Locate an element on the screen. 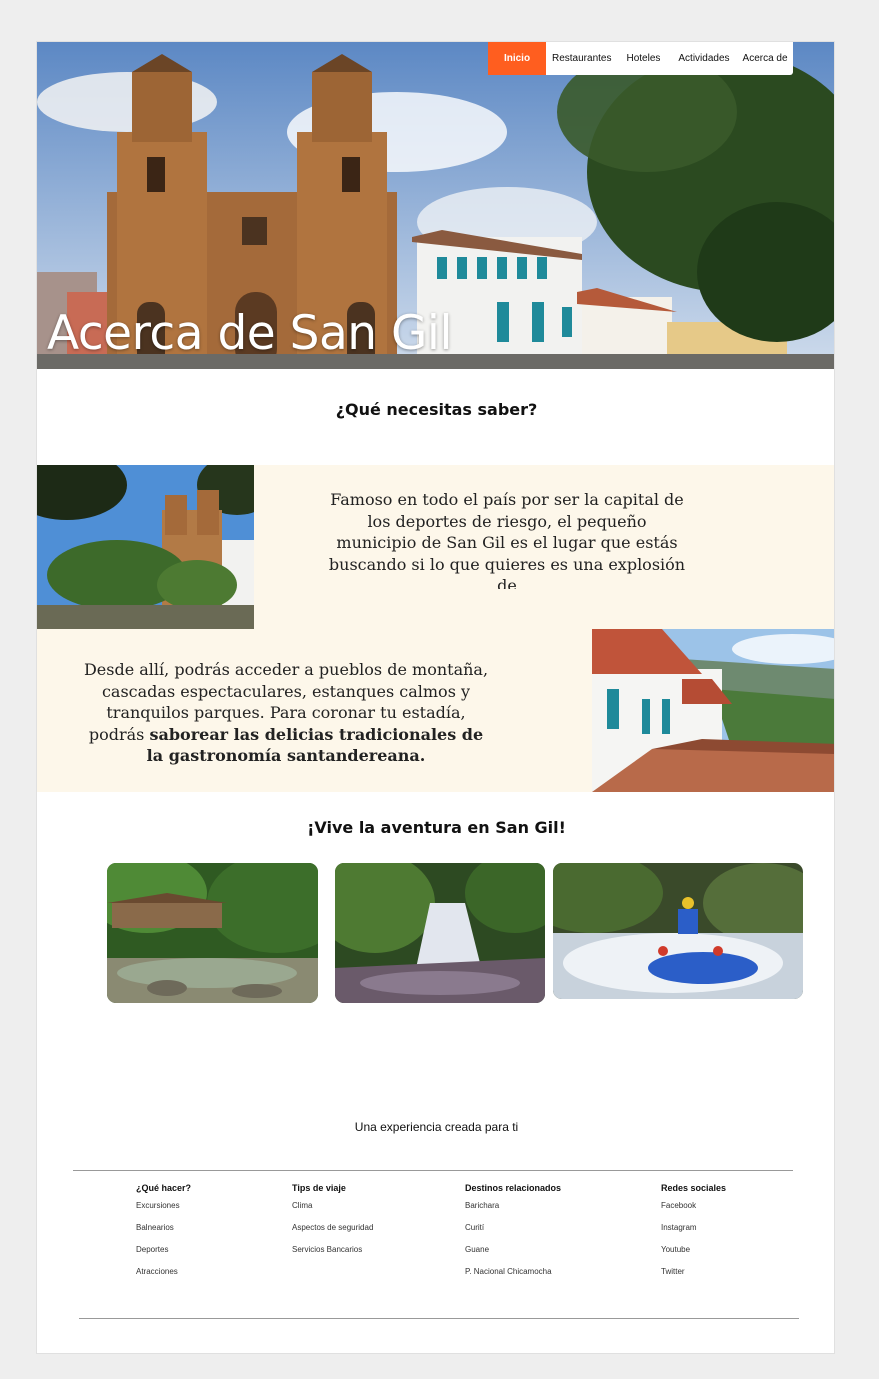 Image resolution: width=879 pixels, height=1379 pixels. bridge-river-photo is located at coordinates (212, 933).